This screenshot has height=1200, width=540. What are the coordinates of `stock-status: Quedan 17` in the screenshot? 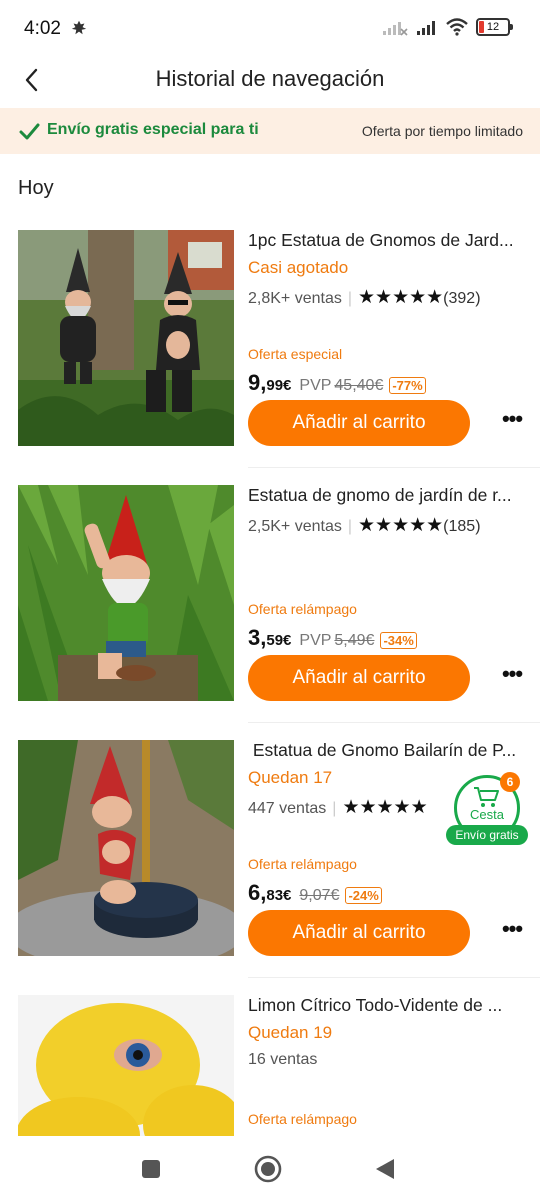 It's located at (290, 777).